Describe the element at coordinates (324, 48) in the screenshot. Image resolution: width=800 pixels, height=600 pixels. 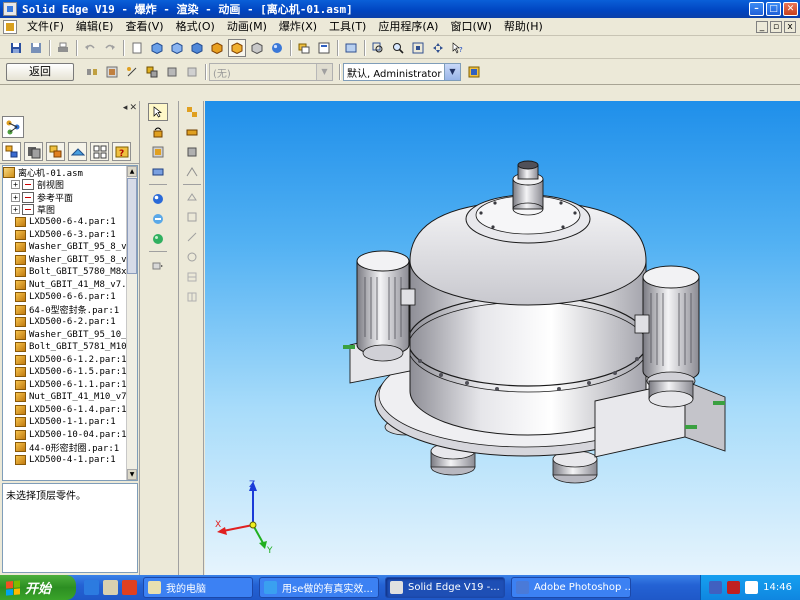
I see `properties-icon` at that location.